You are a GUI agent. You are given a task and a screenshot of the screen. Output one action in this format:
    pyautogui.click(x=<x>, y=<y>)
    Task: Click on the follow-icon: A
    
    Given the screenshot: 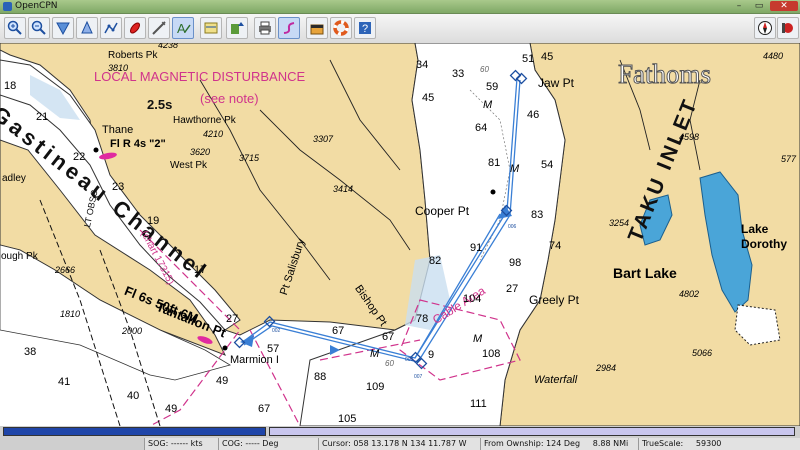 What is the action you would take?
    pyautogui.click(x=184, y=28)
    